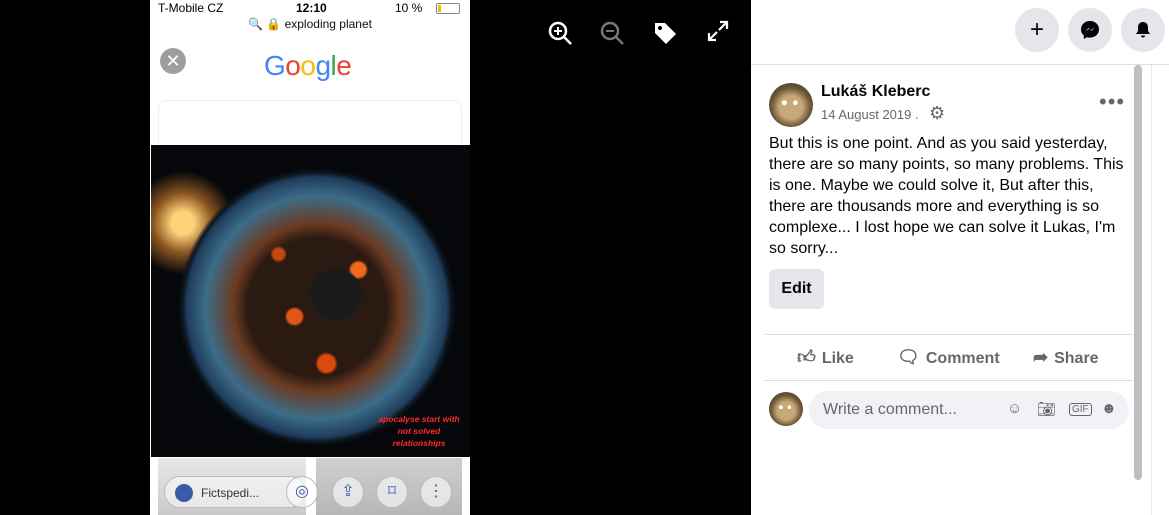  What do you see at coordinates (191, 8) in the screenshot?
I see `carrier-label: T-Mobile CZ` at bounding box center [191, 8].